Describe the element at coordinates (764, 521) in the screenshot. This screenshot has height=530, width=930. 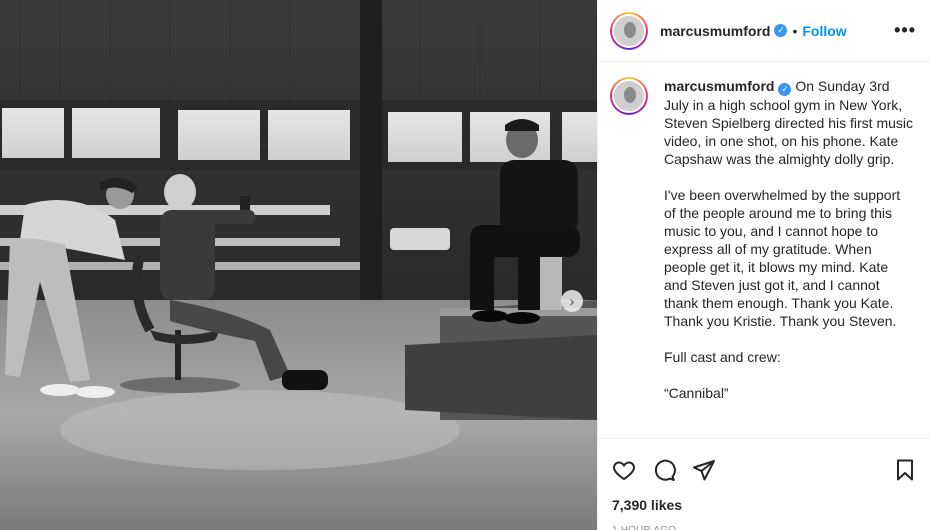
I see `post-timestamp: 1 HOUR AGO` at that location.